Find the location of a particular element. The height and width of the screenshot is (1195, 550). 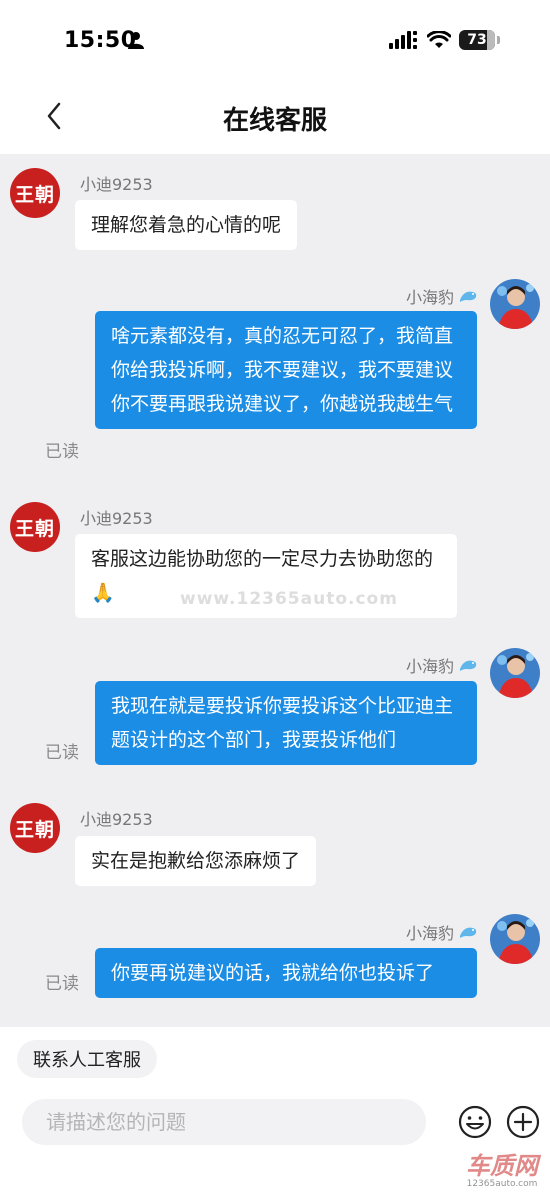

input-bar: 联系人工客服 车质网 12365auto.com is located at coordinates (275, 1111).